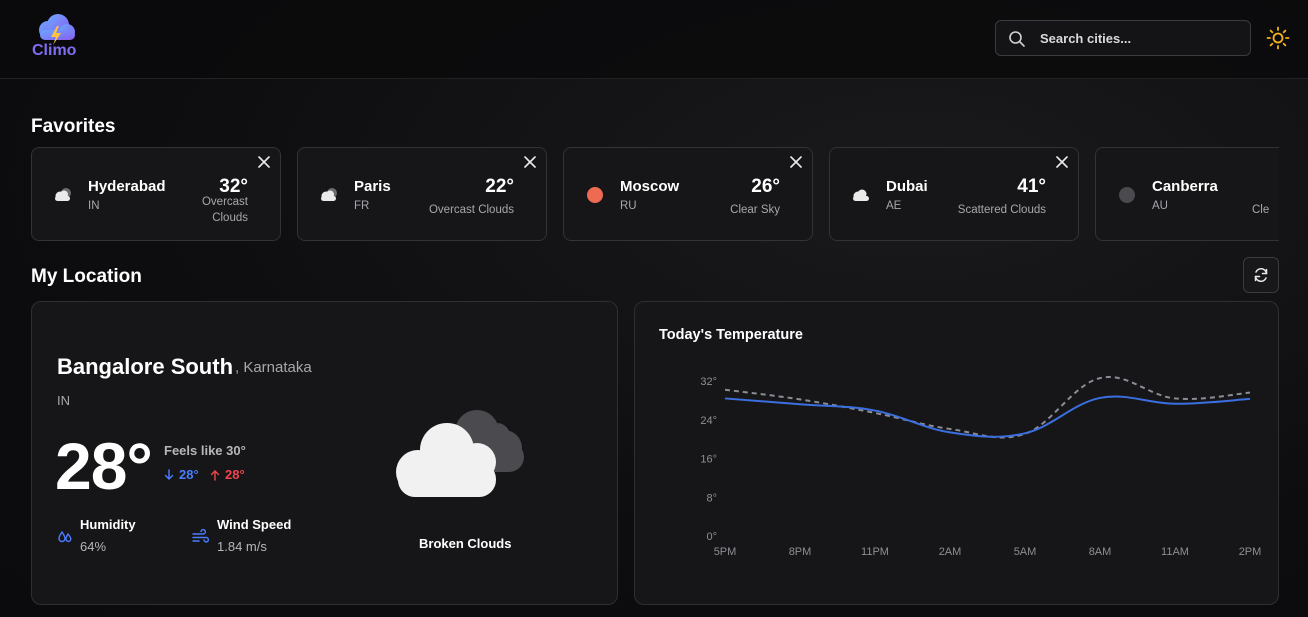 The width and height of the screenshot is (1308, 617). Describe the element at coordinates (755, 210) in the screenshot. I see `favorite-desc: Clear Sky` at that location.